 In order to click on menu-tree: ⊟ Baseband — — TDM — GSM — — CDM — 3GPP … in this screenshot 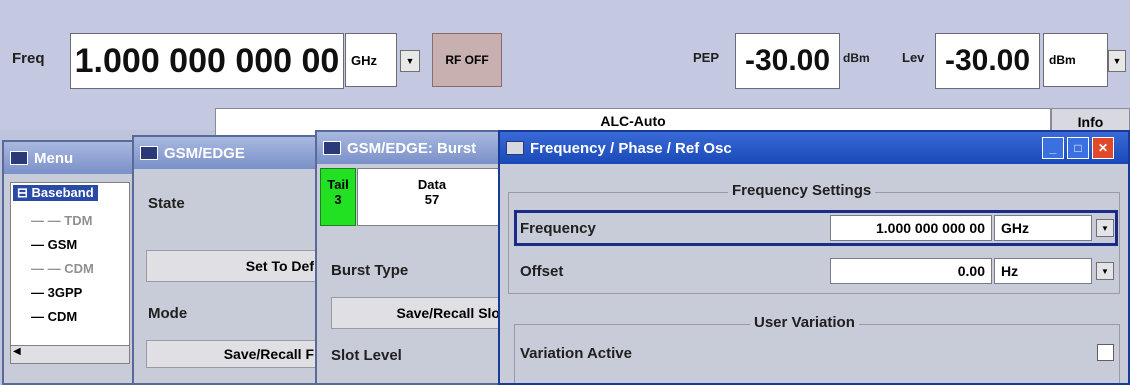, I will do `click(70, 273)`.